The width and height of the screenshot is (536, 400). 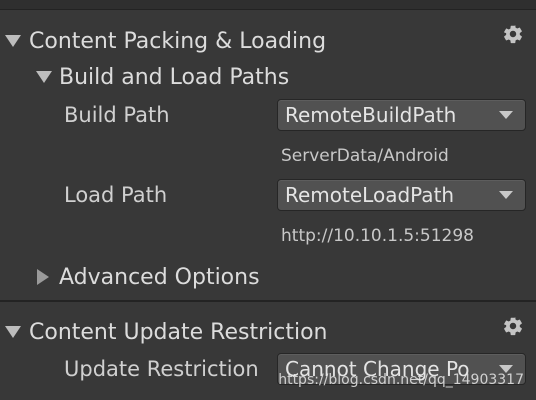 What do you see at coordinates (174, 77) in the screenshot?
I see `build-load-paths-title: Build and Load Paths` at bounding box center [174, 77].